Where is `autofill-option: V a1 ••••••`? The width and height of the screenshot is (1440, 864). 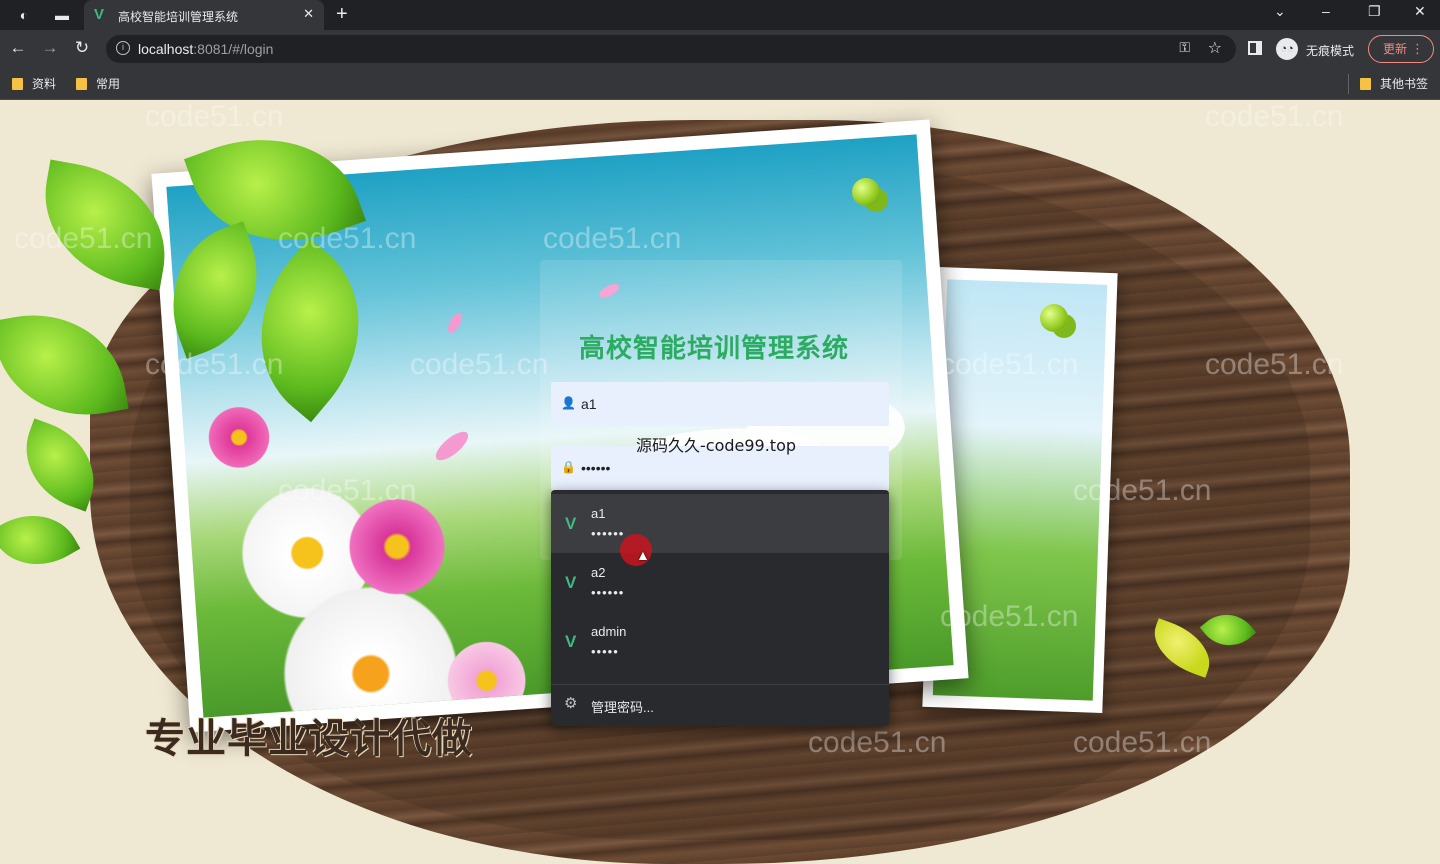
autofill-option: V a1 •••••• is located at coordinates (720, 523).